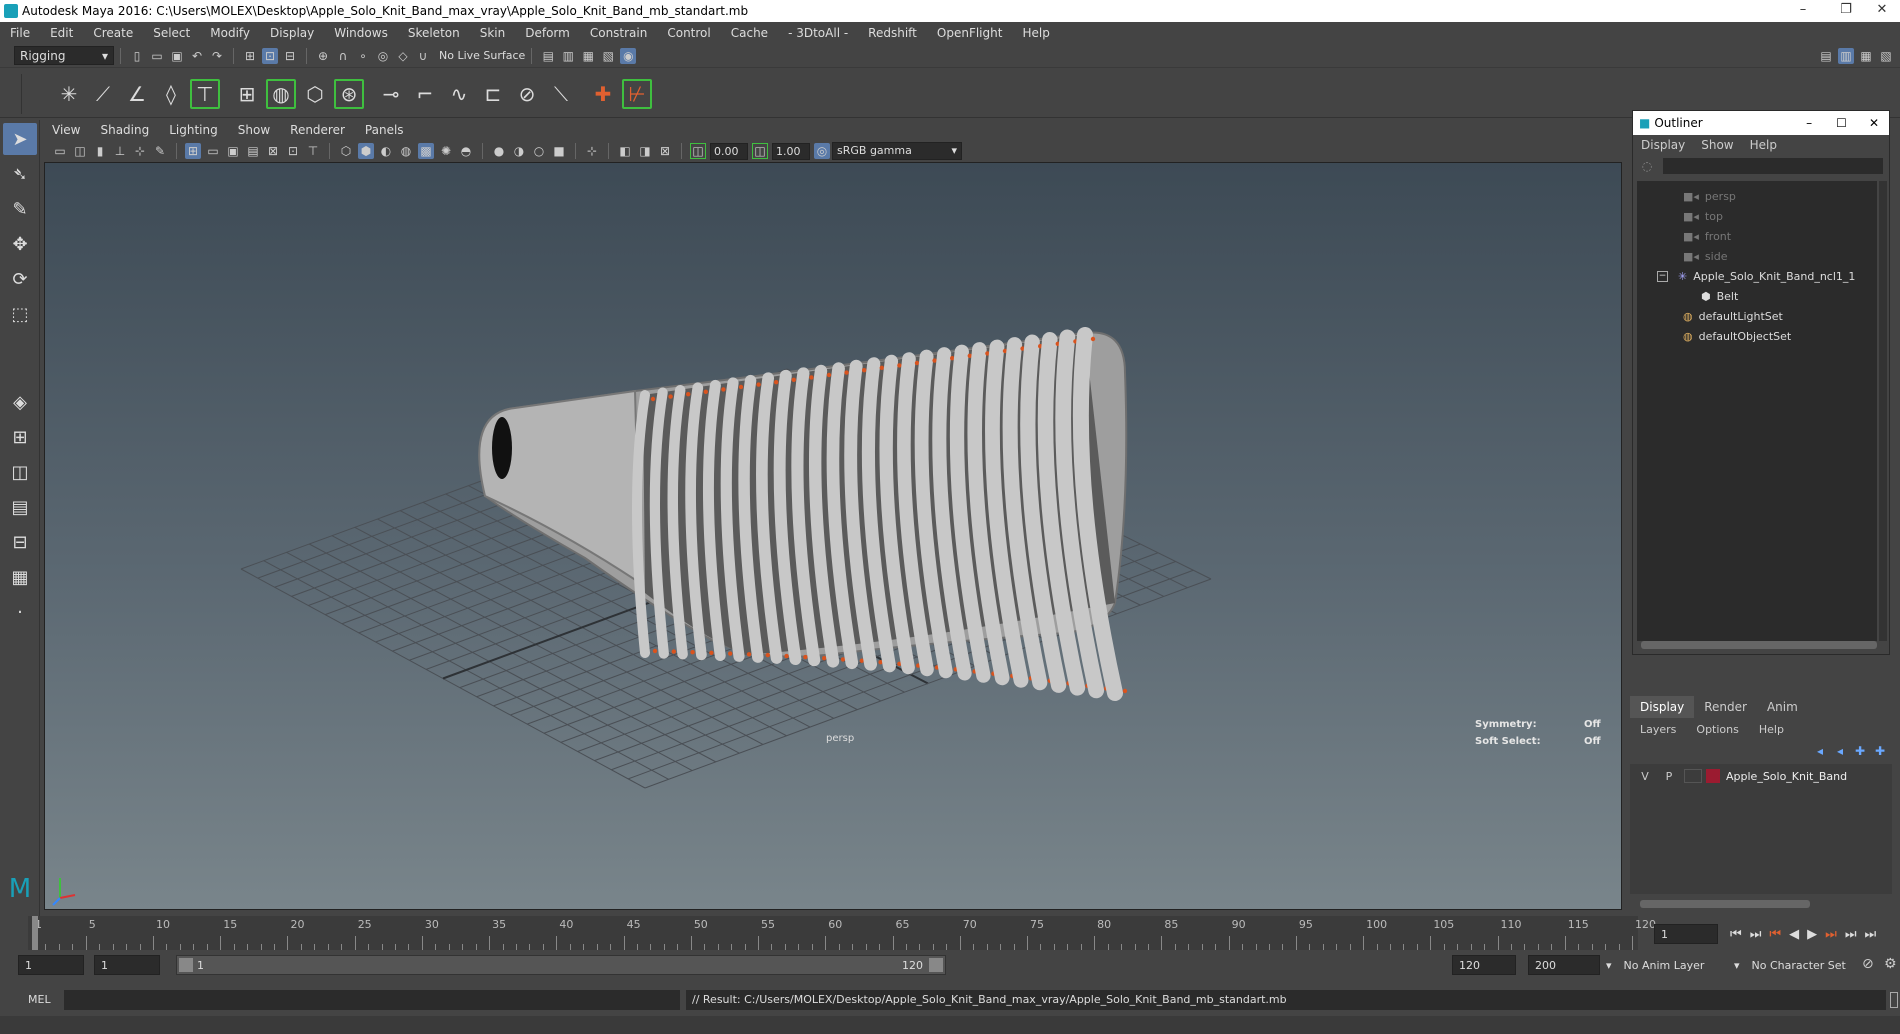 The height and width of the screenshot is (1034, 1900). I want to click on outliner-maximize-button: ☐, so click(1841, 123).